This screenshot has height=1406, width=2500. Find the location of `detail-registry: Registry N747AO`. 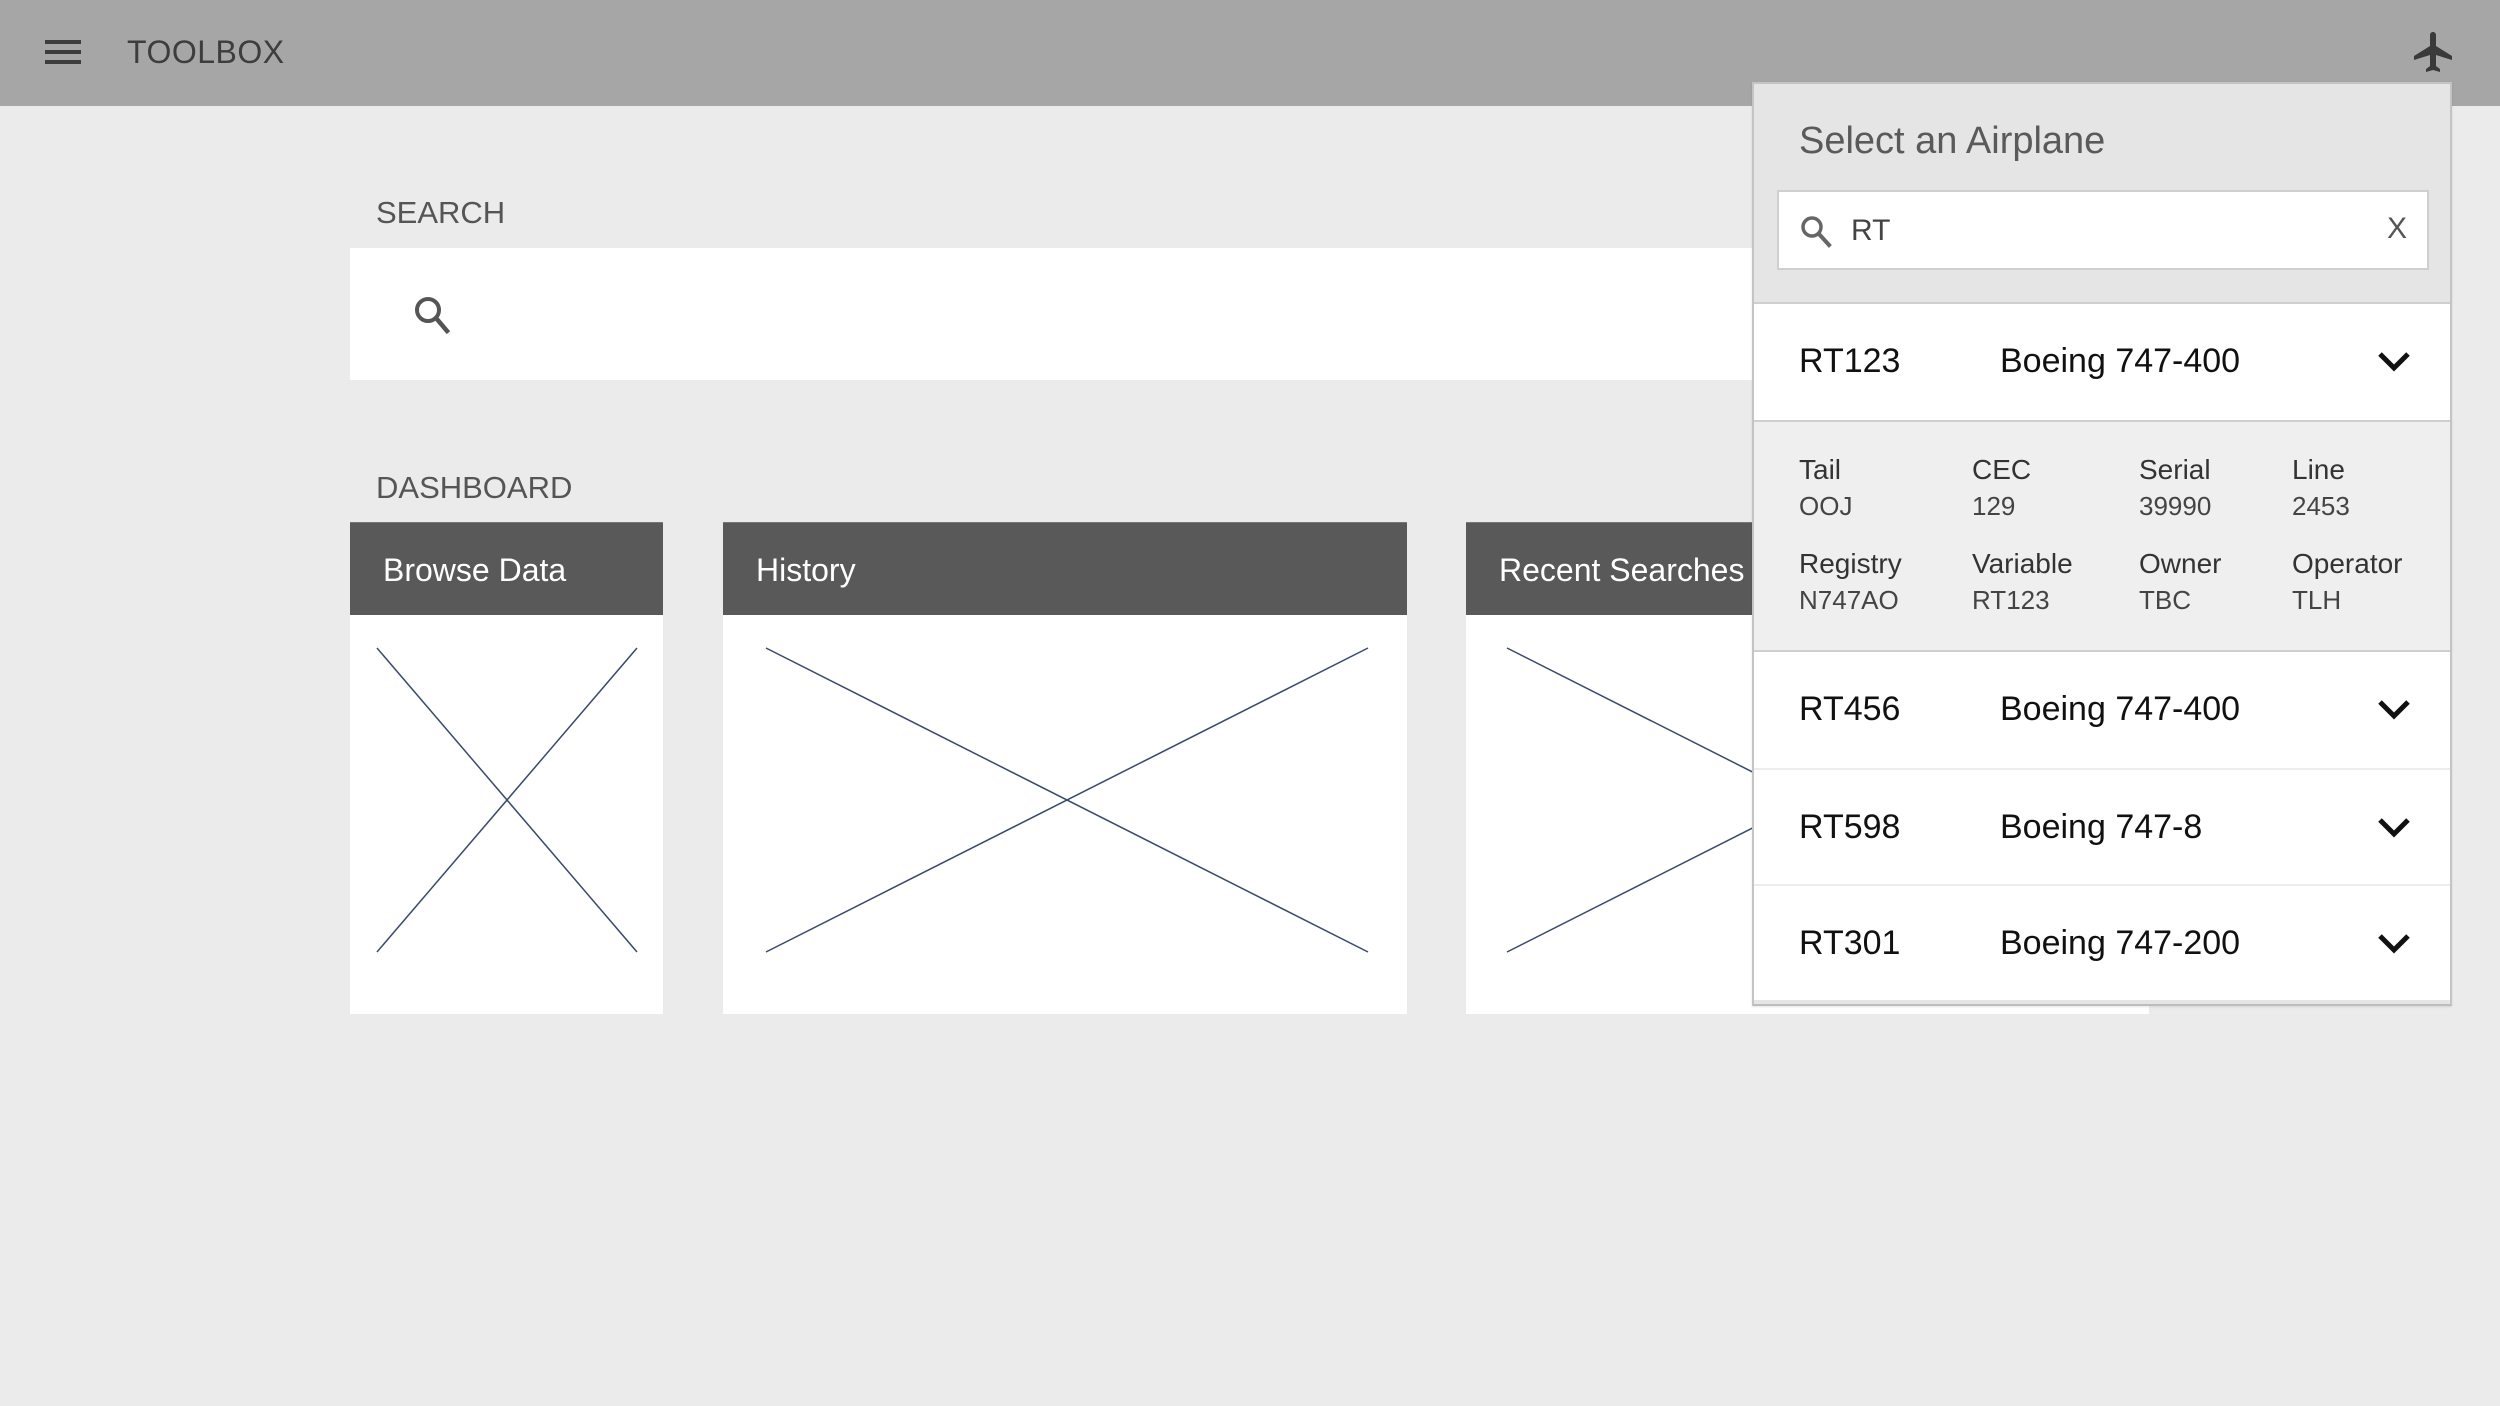

detail-registry: Registry N747AO is located at coordinates (1850, 582).